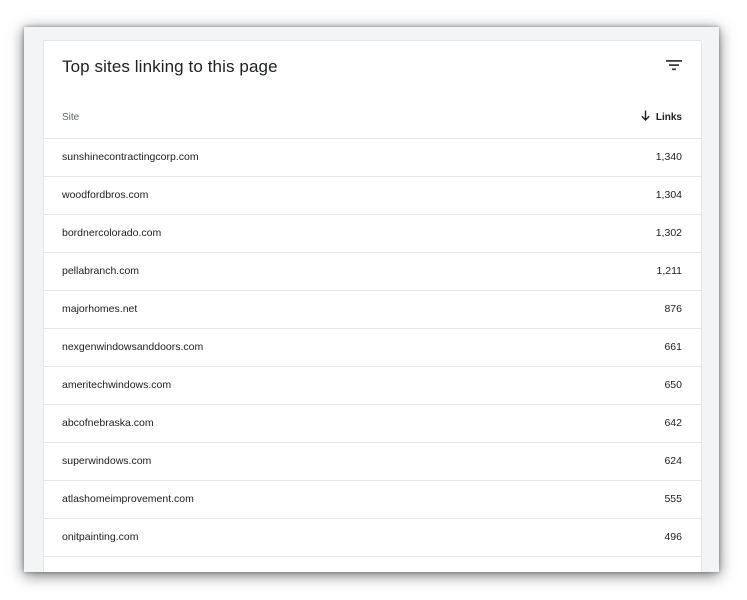  I want to click on links-cell: 496, so click(673, 537).